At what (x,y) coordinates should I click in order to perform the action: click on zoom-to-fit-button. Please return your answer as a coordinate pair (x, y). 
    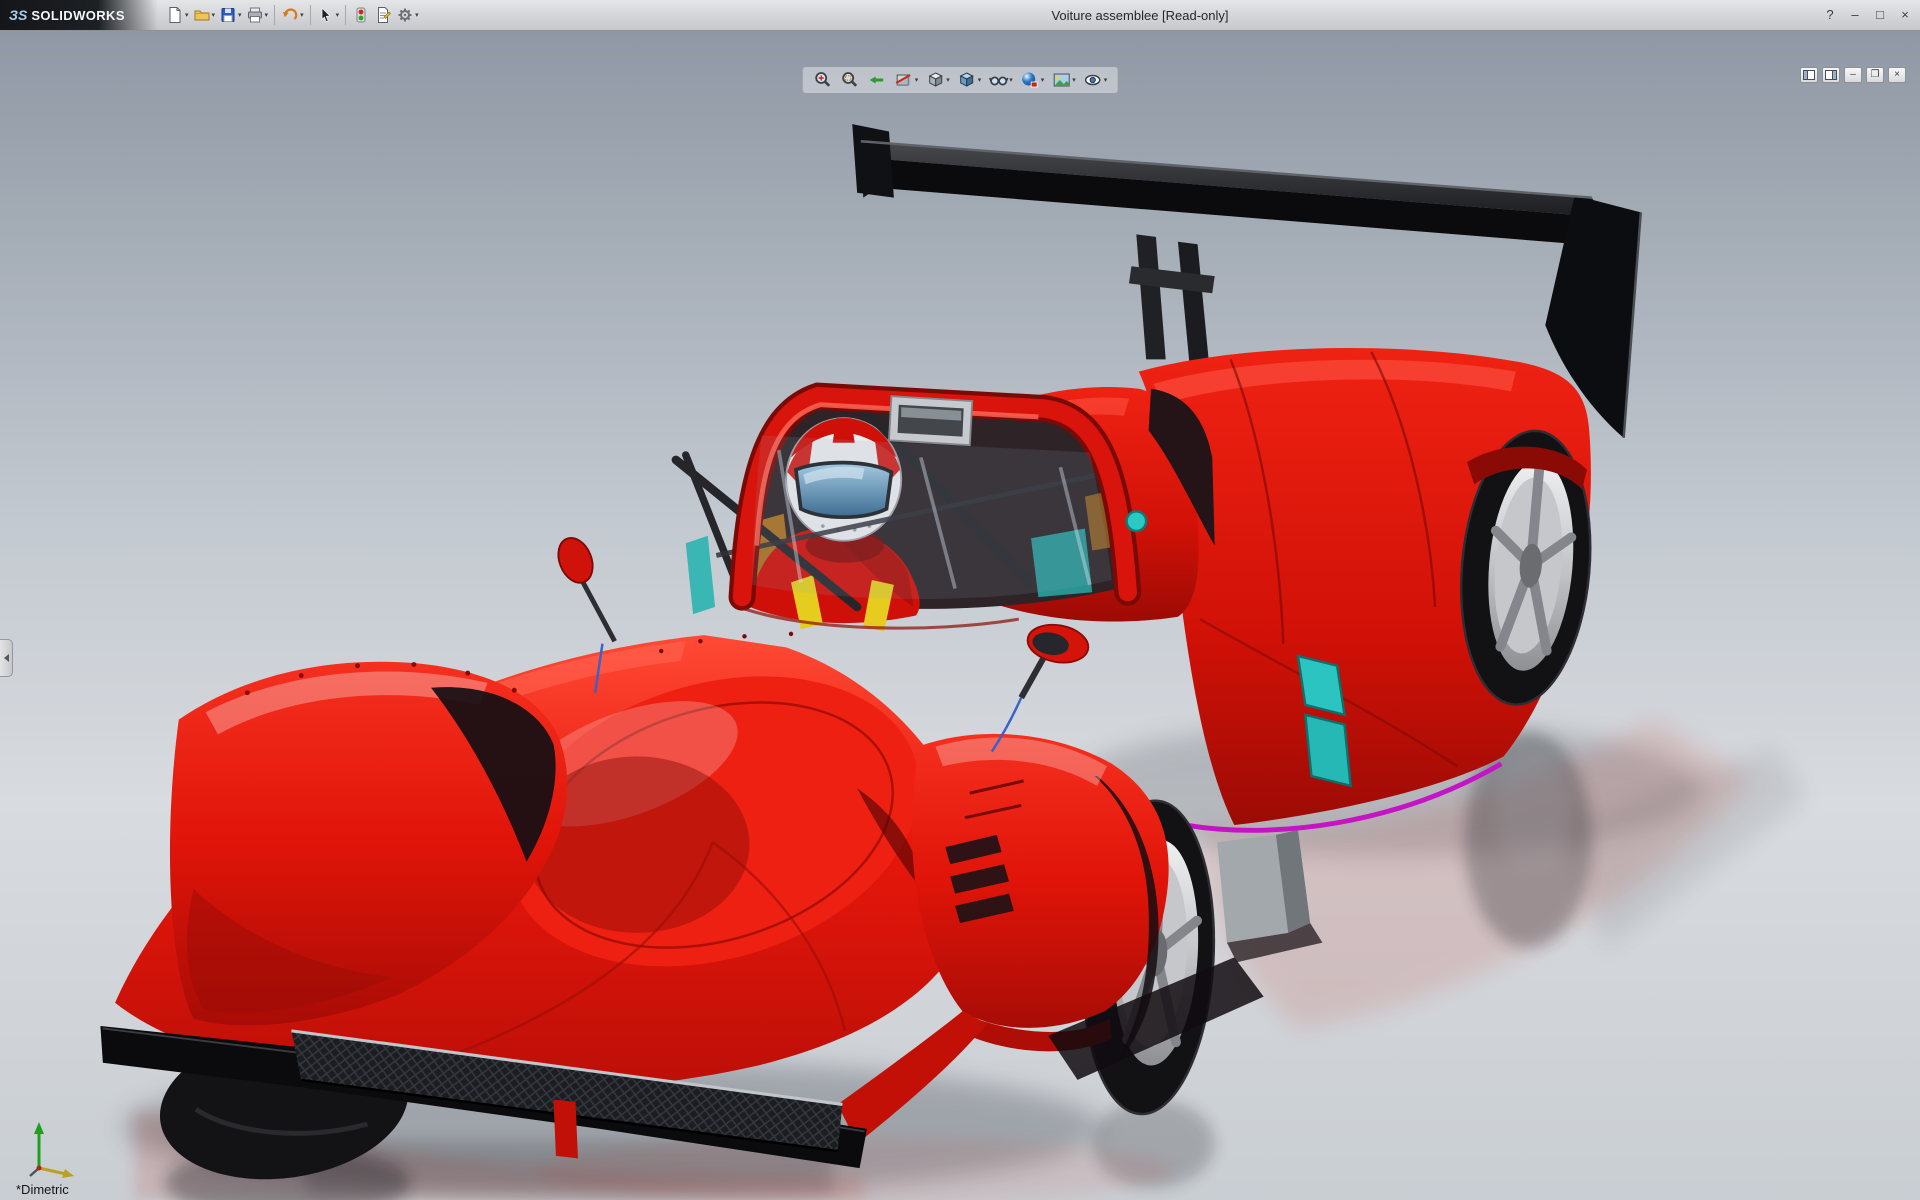
    Looking at the image, I should click on (823, 80).